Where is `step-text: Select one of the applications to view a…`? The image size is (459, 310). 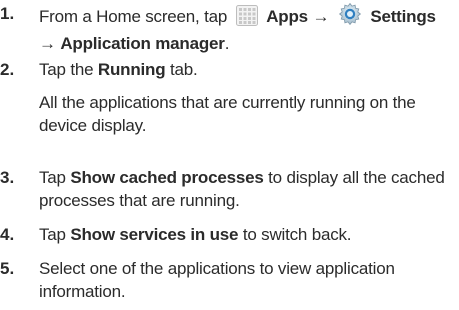
step-text: Select one of the applications to view a… is located at coordinates (248, 280).